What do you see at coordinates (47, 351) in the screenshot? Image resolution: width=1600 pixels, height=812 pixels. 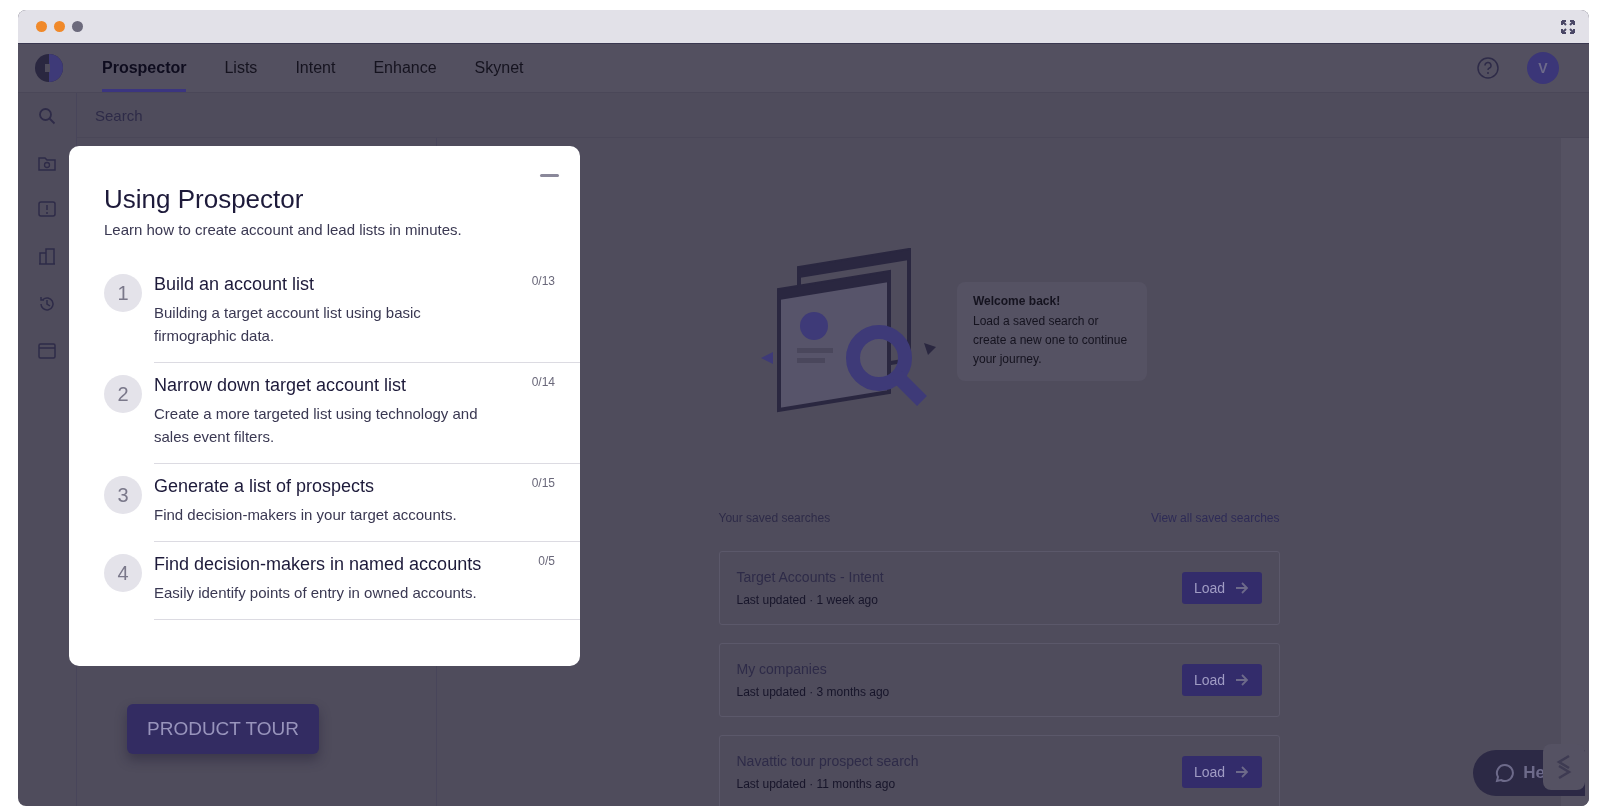 I see `window-icon` at bounding box center [47, 351].